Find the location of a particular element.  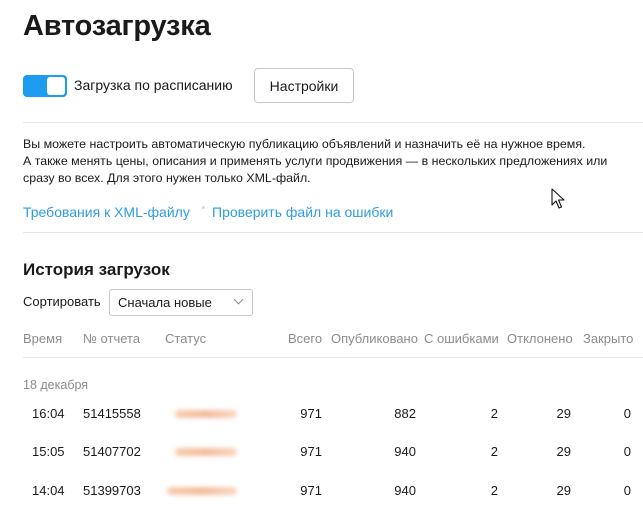

cell-report: 51415558 is located at coordinates (112, 413).